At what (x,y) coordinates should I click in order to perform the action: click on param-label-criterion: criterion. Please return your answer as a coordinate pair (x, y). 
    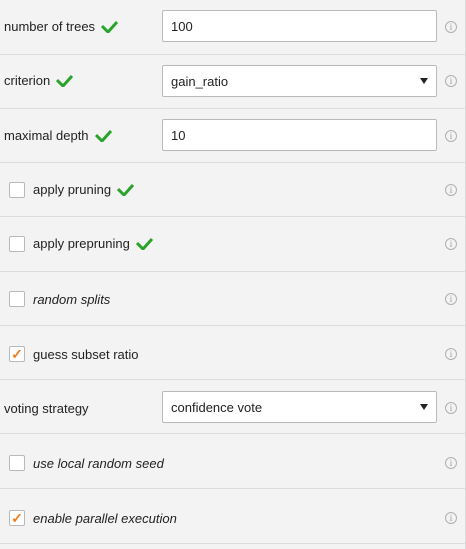
    Looking at the image, I should click on (39, 80).